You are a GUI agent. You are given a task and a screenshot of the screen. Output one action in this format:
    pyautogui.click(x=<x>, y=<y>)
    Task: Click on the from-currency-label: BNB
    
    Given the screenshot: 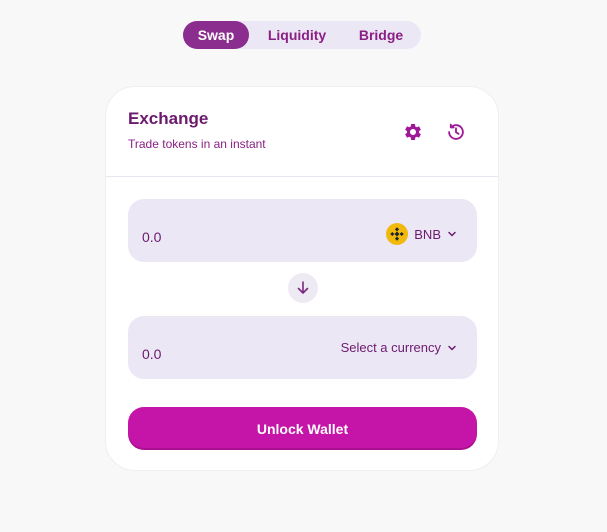 What is the action you would take?
    pyautogui.click(x=427, y=234)
    